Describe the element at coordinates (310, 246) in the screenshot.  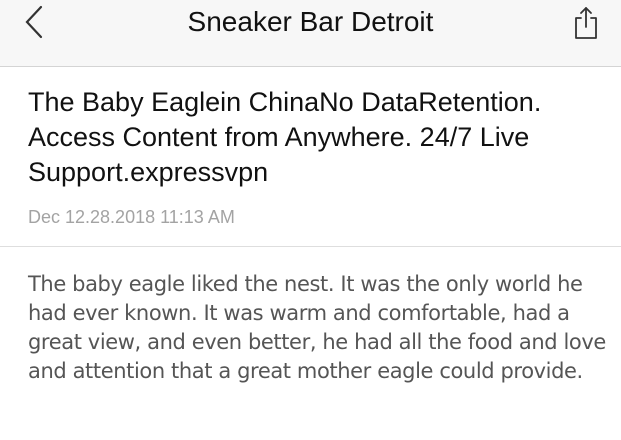
I see `divider` at that location.